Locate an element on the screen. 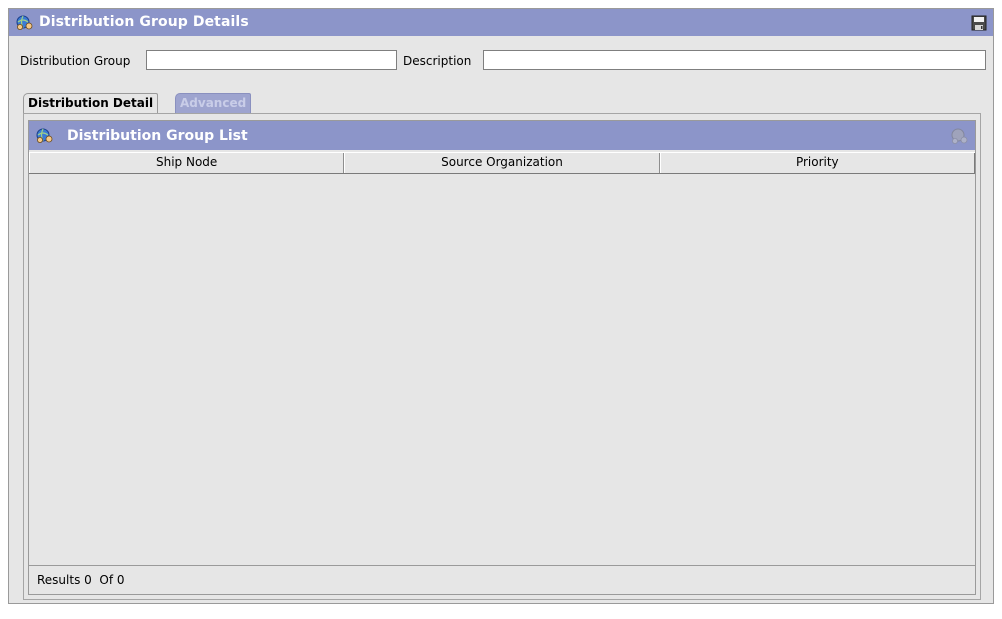 Image resolution: width=1002 pixels, height=619 pixels. tab-advanced: Advanced is located at coordinates (213, 103).